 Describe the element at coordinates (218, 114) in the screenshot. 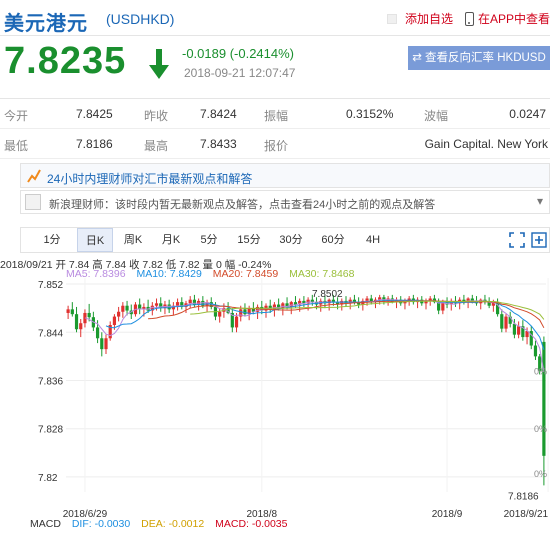

I see `prev-close-value: 7.8424` at that location.